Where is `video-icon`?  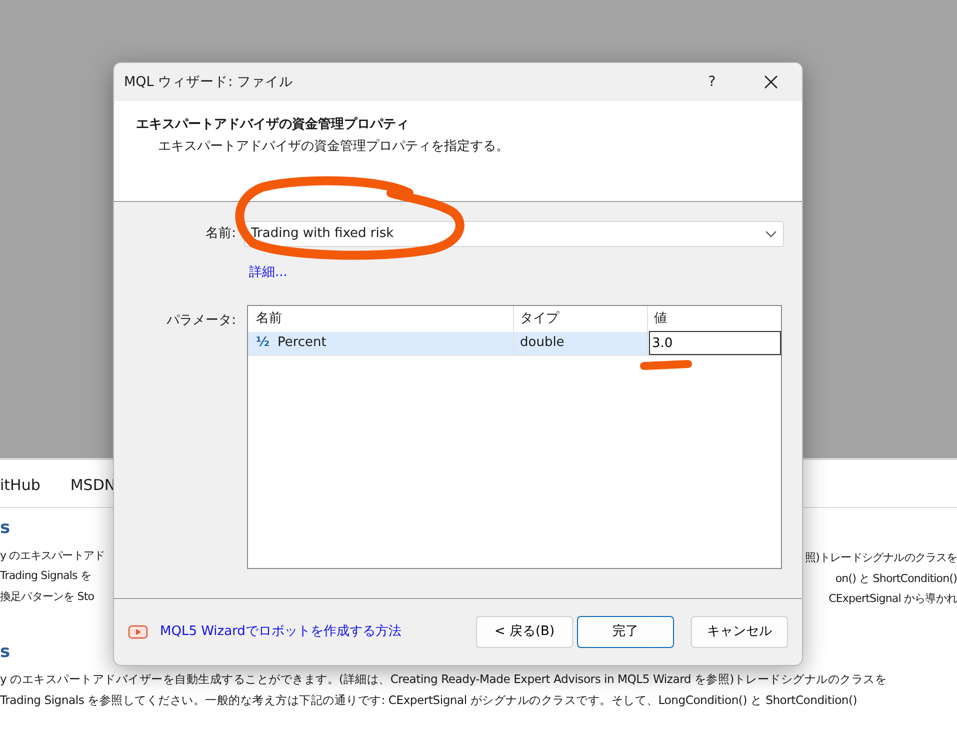
video-icon is located at coordinates (138, 632).